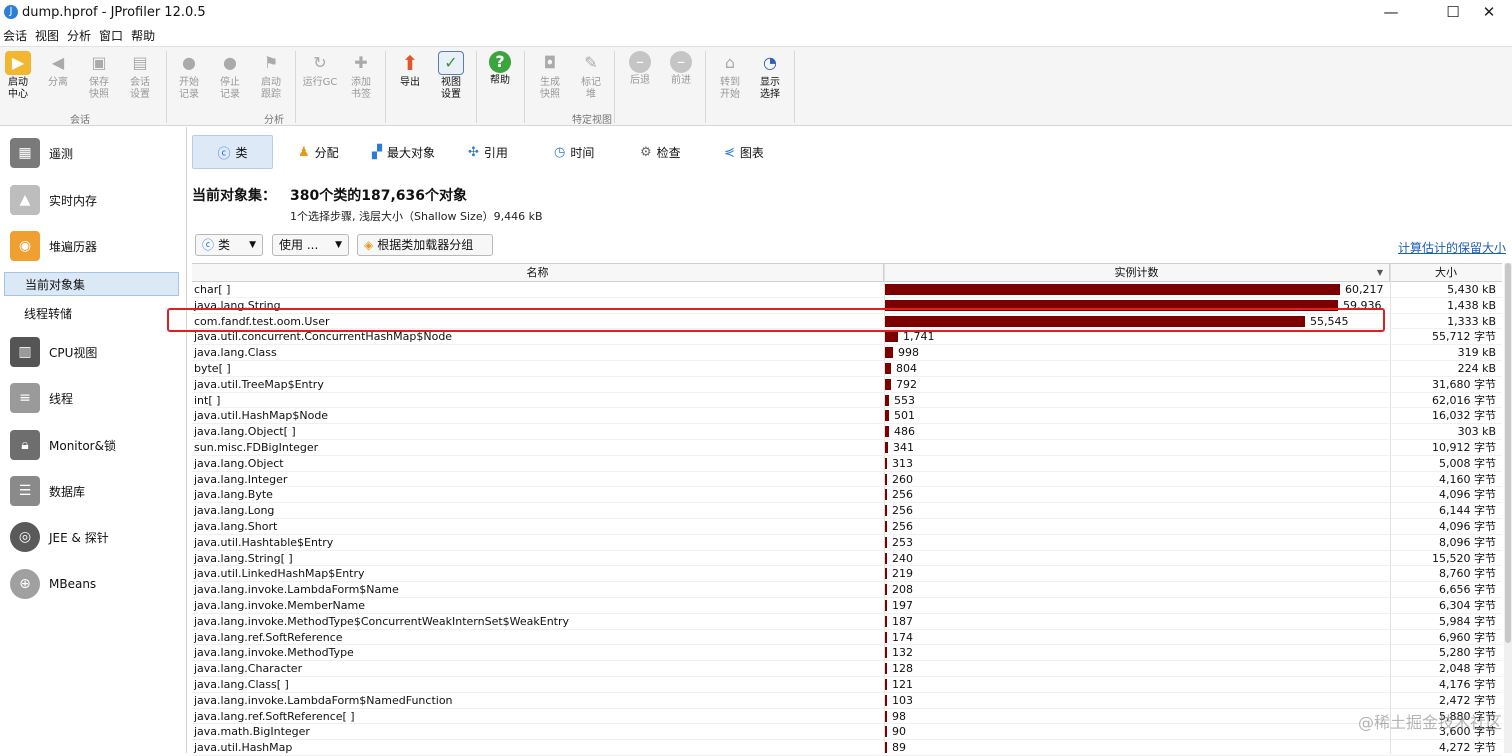 This screenshot has width=1512, height=756. I want to click on add-bookmark-icon: ✚, so click(361, 62).